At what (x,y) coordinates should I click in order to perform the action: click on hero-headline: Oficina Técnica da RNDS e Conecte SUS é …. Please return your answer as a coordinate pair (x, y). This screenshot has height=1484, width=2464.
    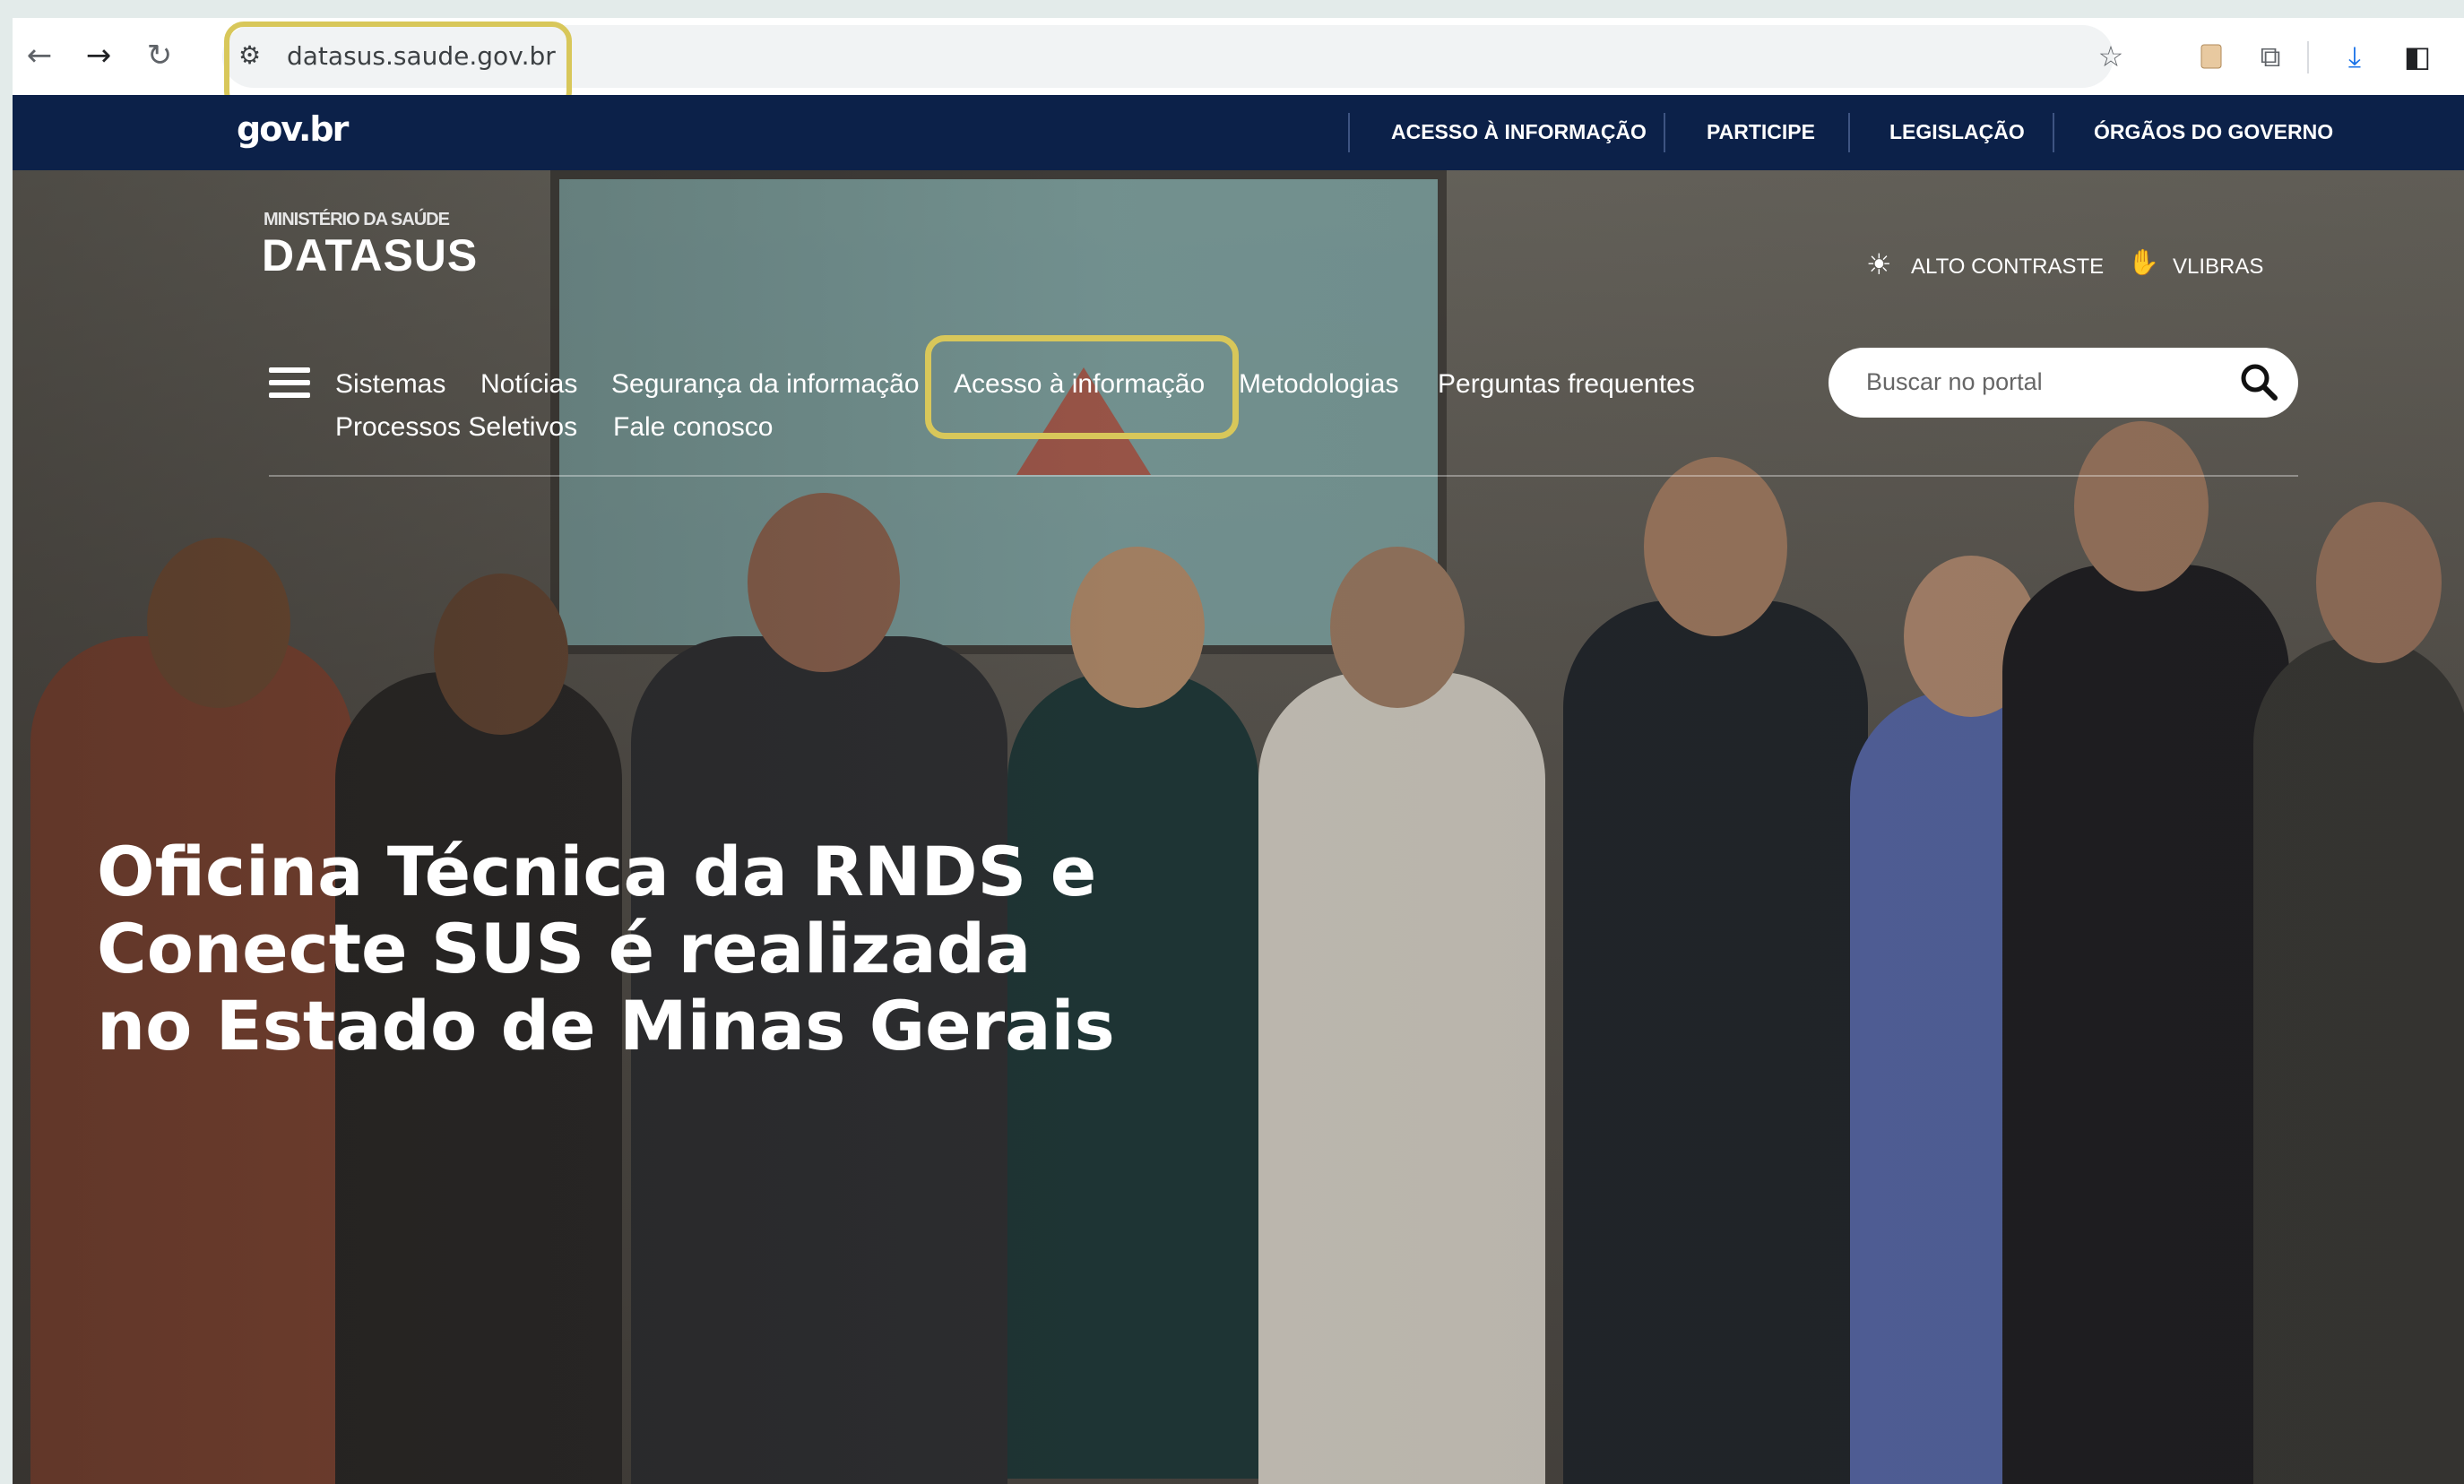
    Looking at the image, I should click on (617, 949).